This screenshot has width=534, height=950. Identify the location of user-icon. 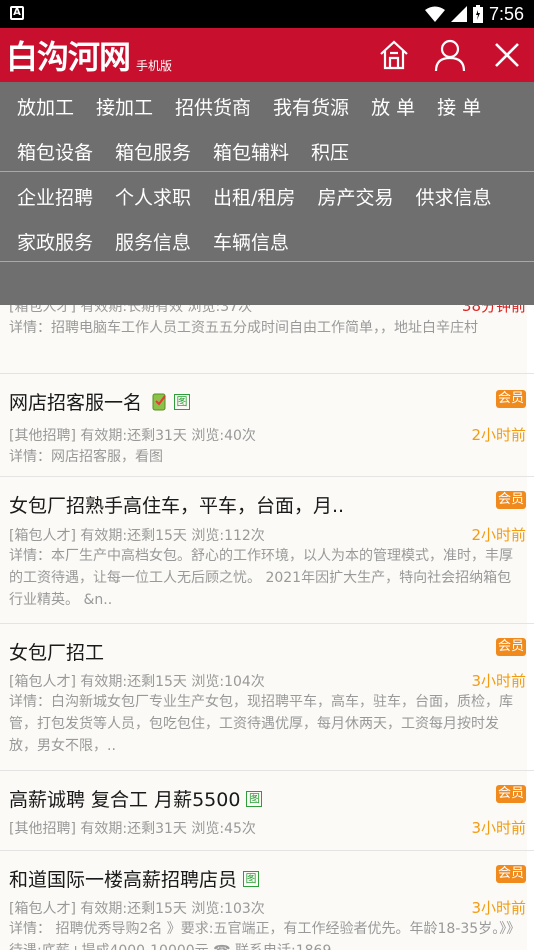
(450, 55).